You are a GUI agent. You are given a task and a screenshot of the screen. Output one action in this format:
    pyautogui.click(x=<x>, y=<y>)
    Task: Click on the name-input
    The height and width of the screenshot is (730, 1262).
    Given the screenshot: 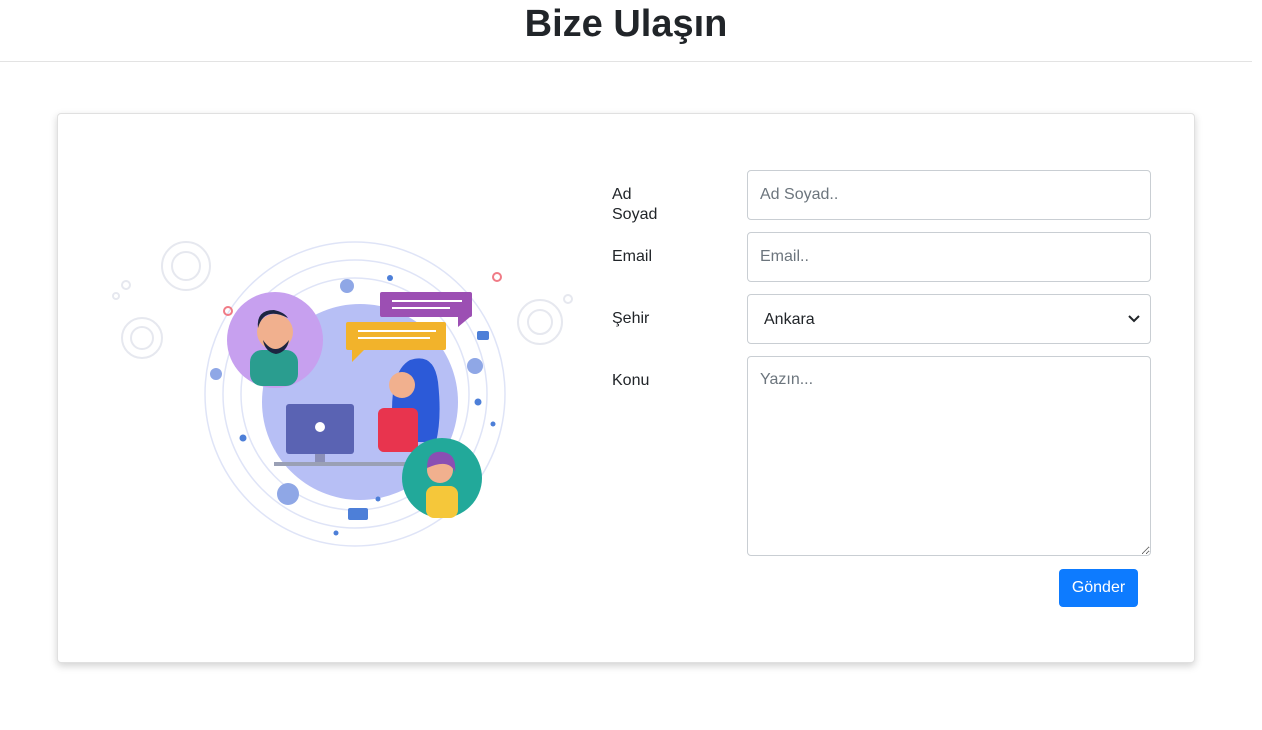 What is the action you would take?
    pyautogui.click(x=949, y=195)
    